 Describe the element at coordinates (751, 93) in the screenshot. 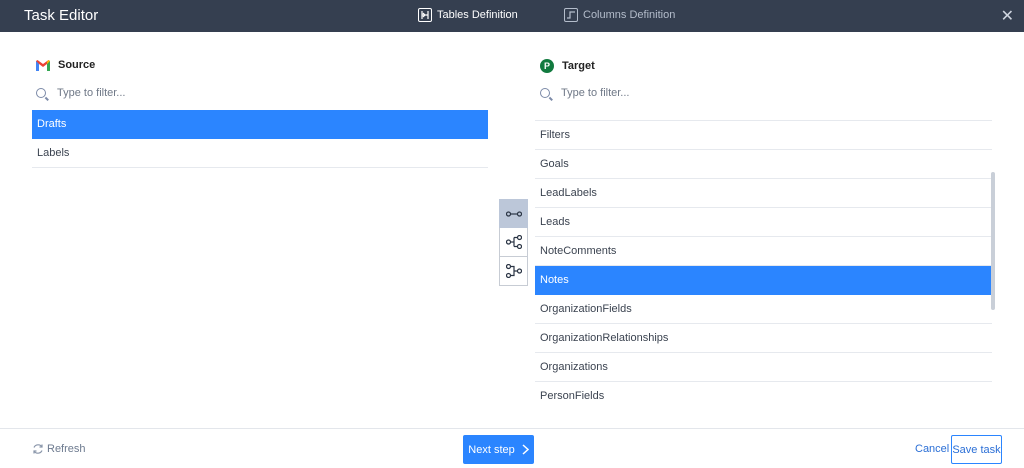

I see `target-filter-input` at that location.